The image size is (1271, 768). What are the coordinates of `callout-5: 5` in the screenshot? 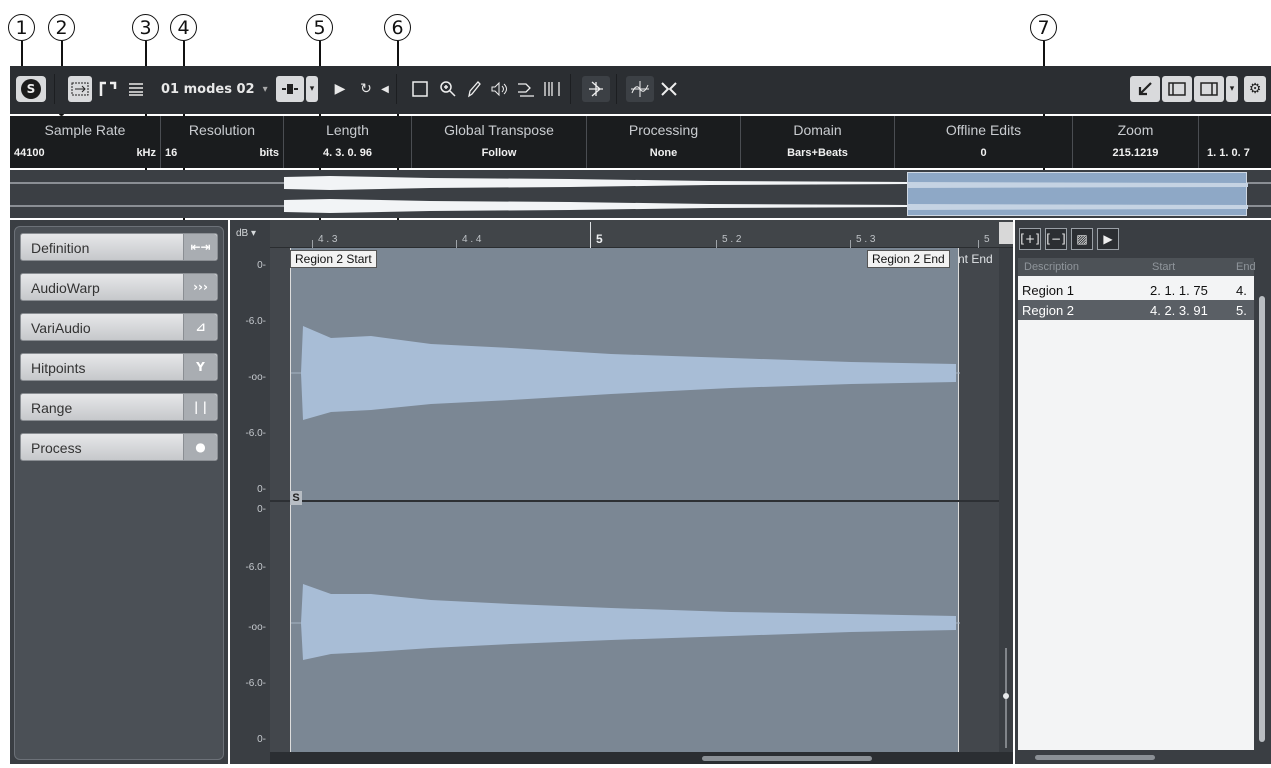 It's located at (319, 27).